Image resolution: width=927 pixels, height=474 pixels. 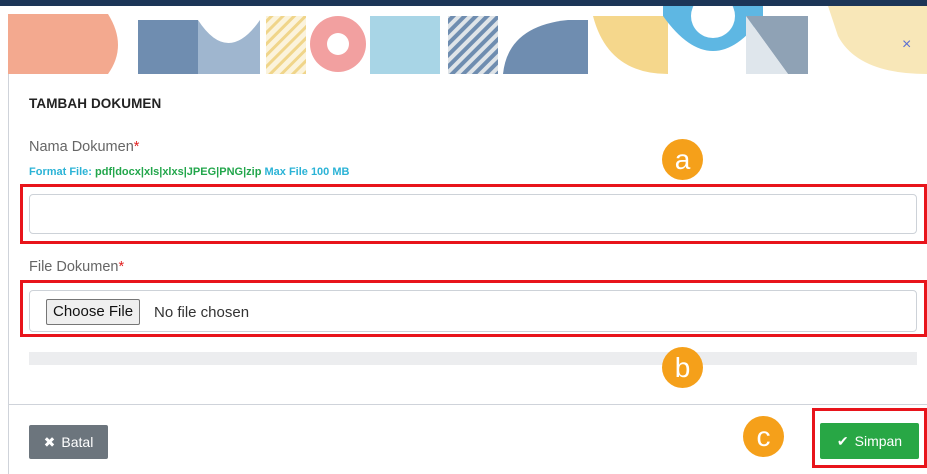 I want to click on highlight-box-a, so click(x=473, y=214).